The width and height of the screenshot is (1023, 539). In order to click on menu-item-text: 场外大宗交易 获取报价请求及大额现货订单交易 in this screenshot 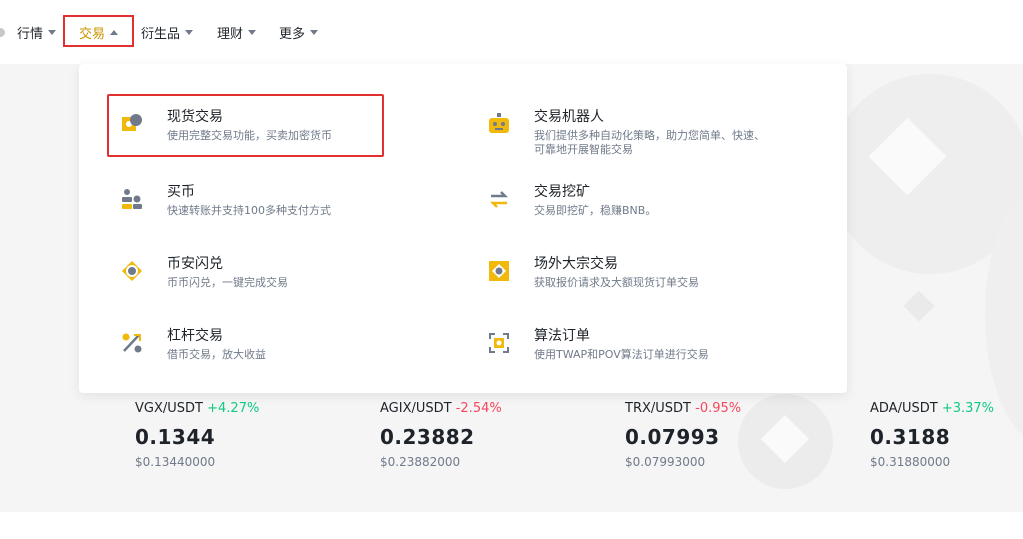, I will do `click(654, 272)`.